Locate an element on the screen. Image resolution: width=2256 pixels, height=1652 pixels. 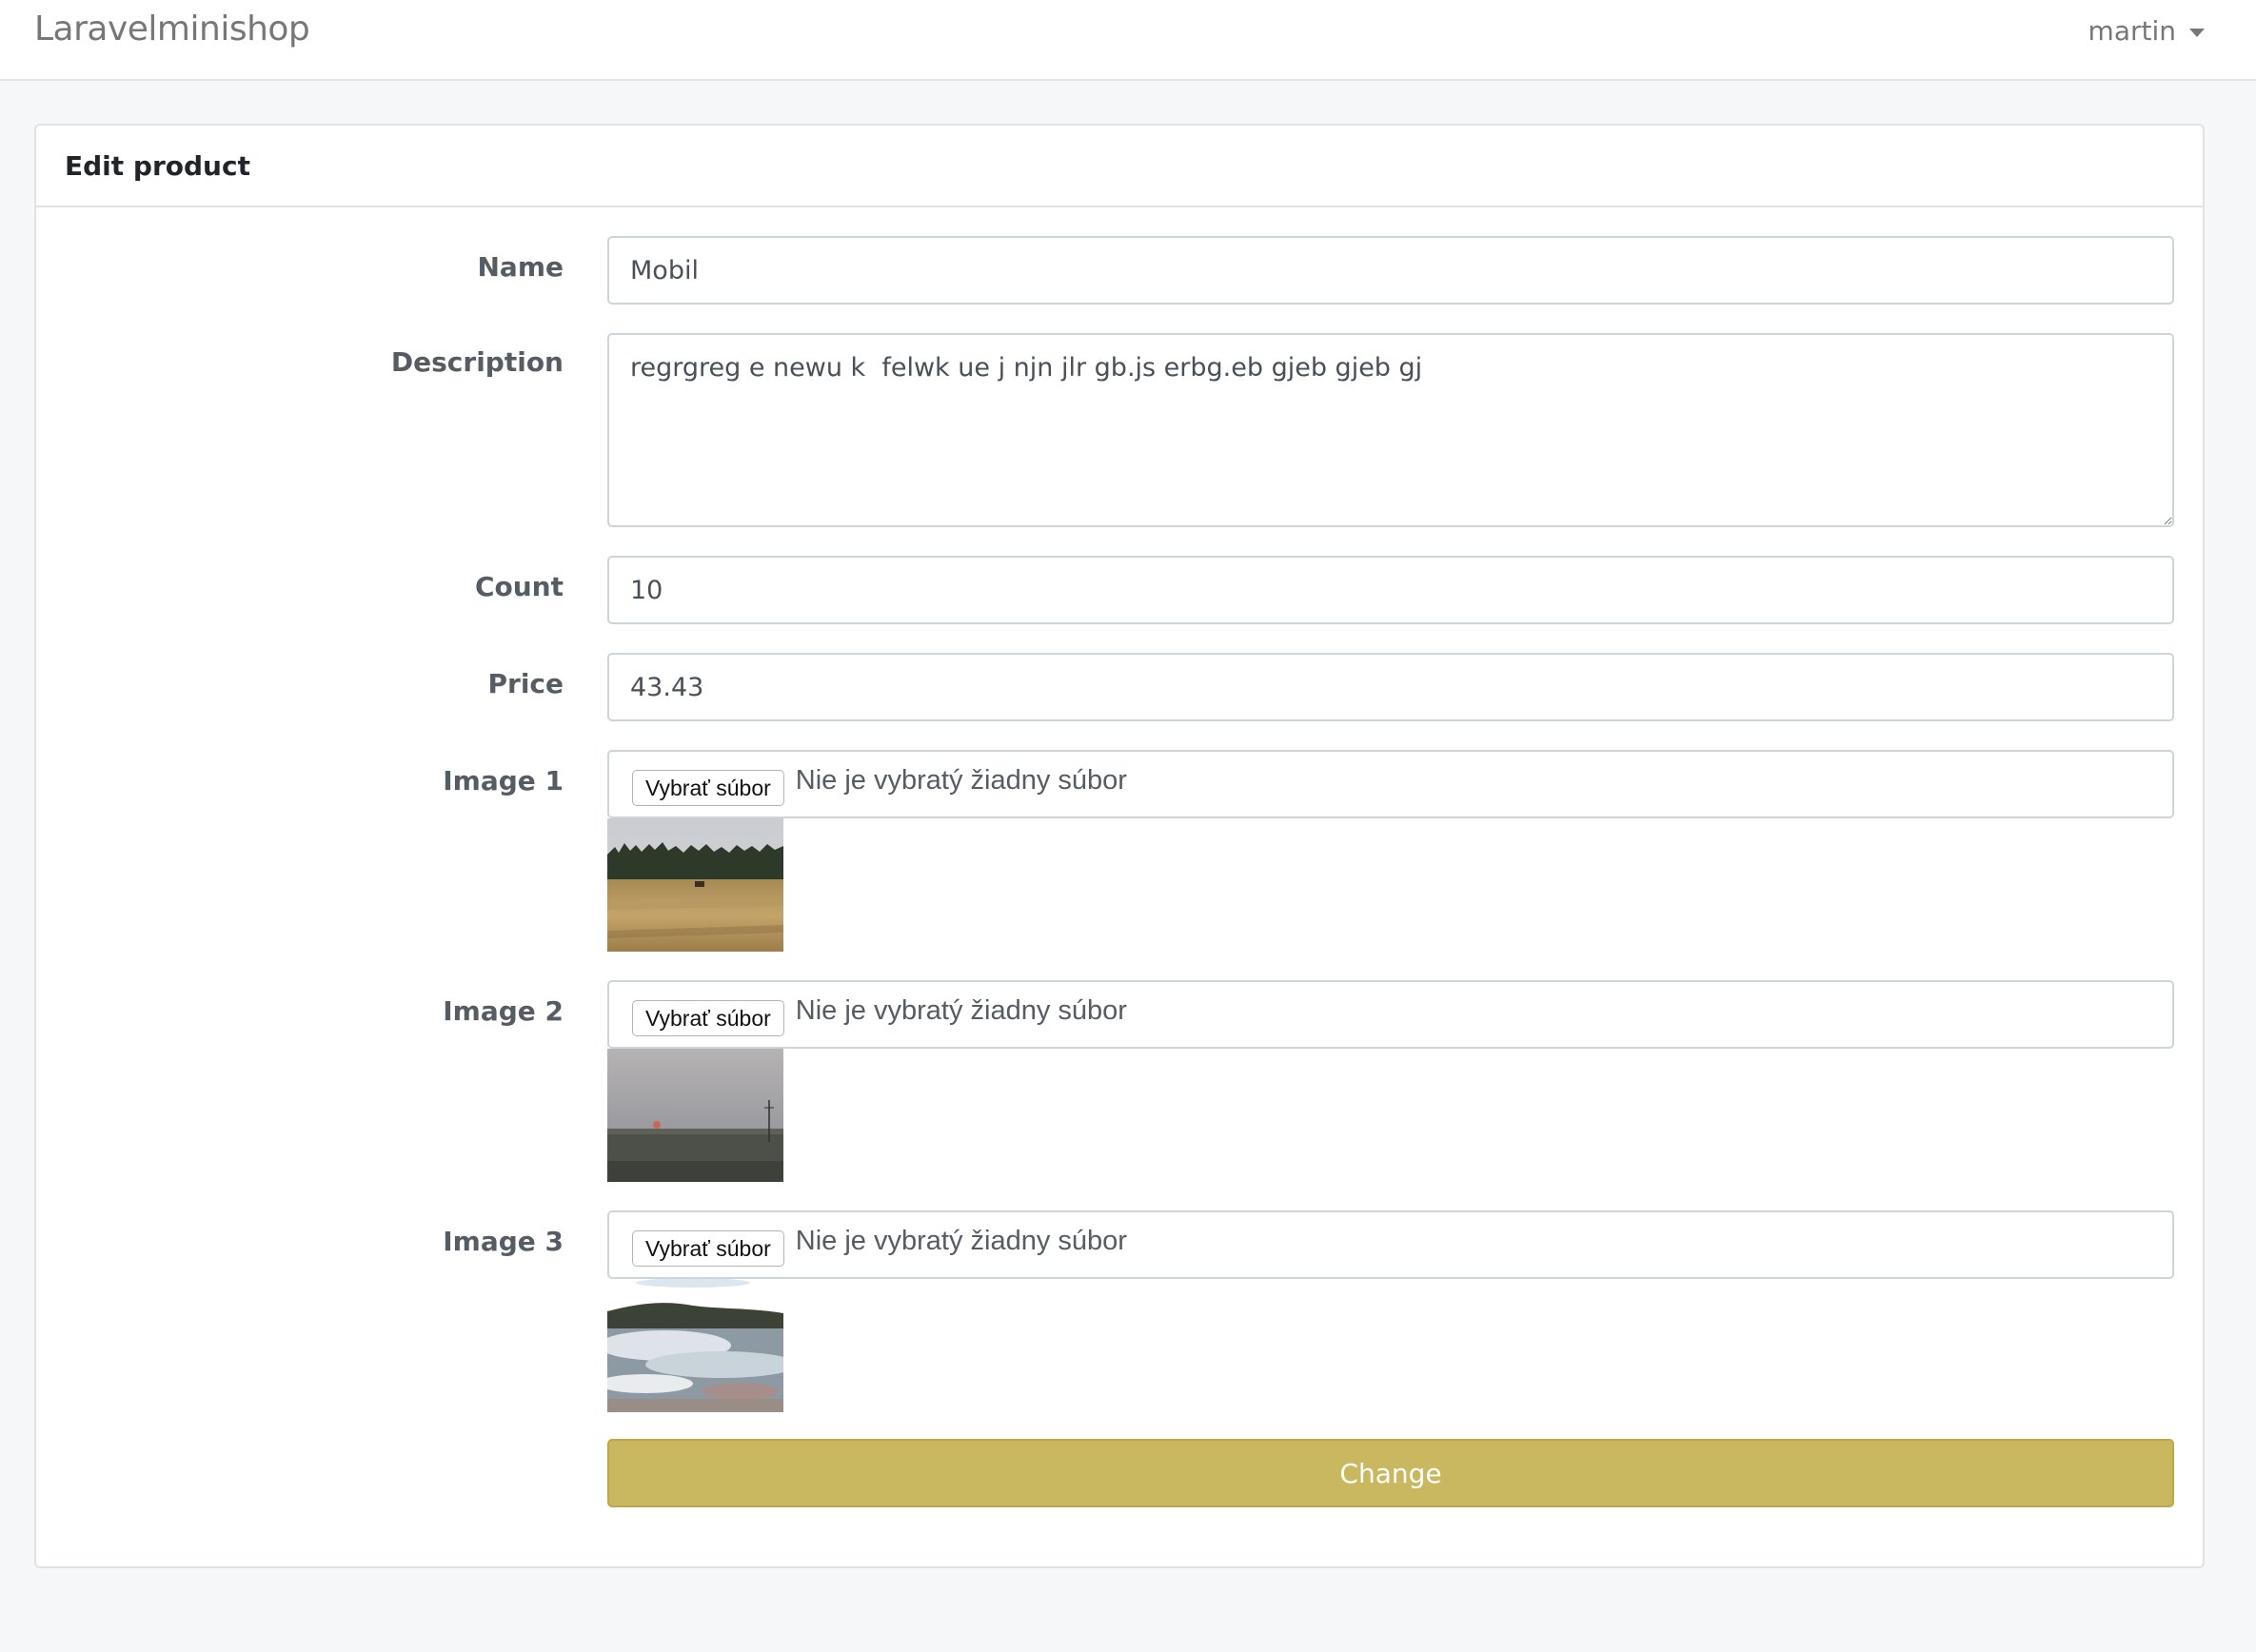
hot-spring-steam-photo is located at coordinates (695, 1346).